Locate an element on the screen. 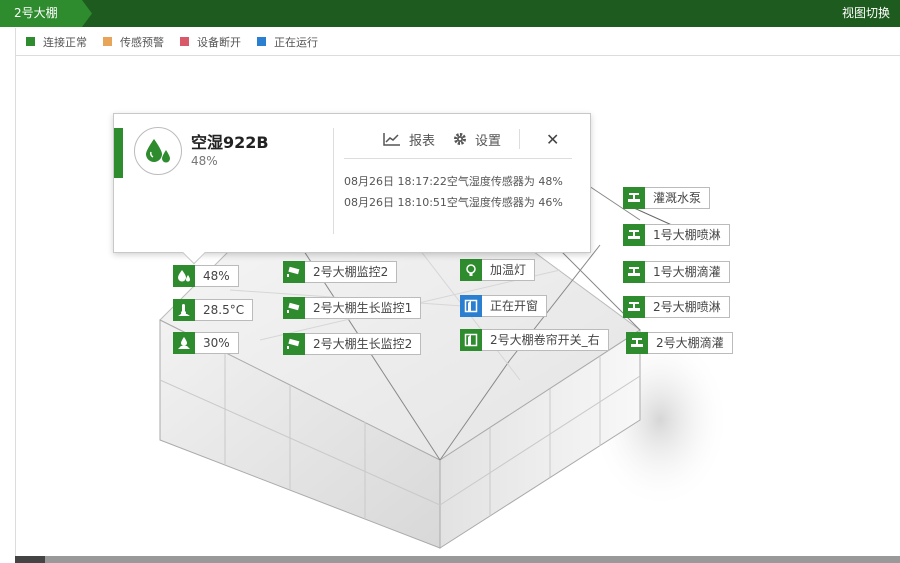 This screenshot has height=563, width=900. line-chart-icon is located at coordinates (391, 139).